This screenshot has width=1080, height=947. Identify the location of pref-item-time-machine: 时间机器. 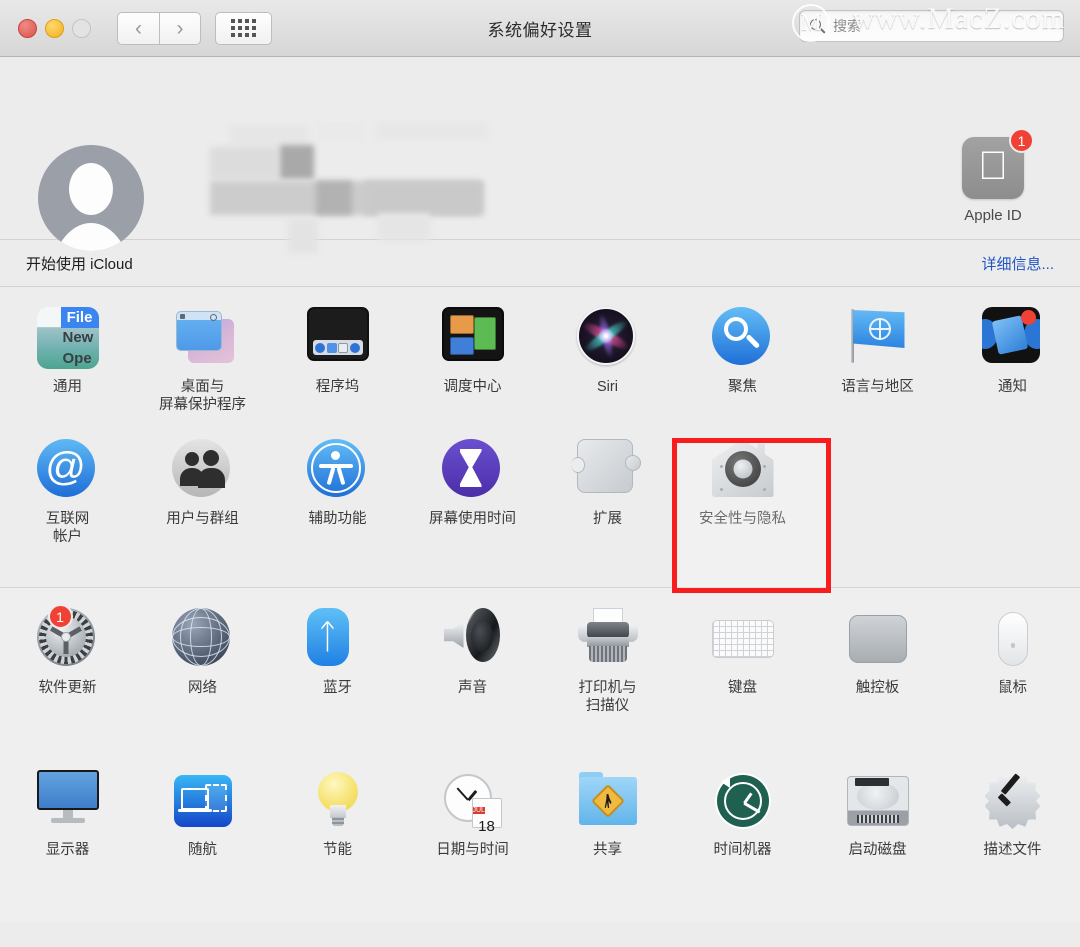
(742, 839).